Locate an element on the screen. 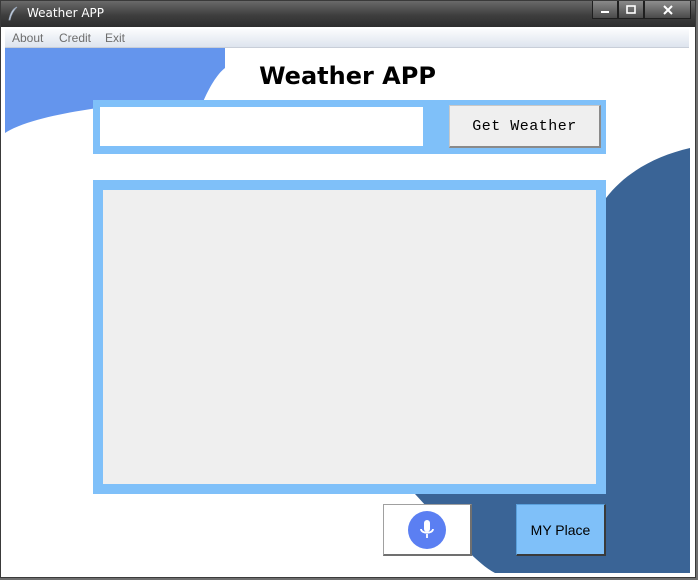 This screenshot has height=580, width=698. minimize-icon is located at coordinates (605, 11).